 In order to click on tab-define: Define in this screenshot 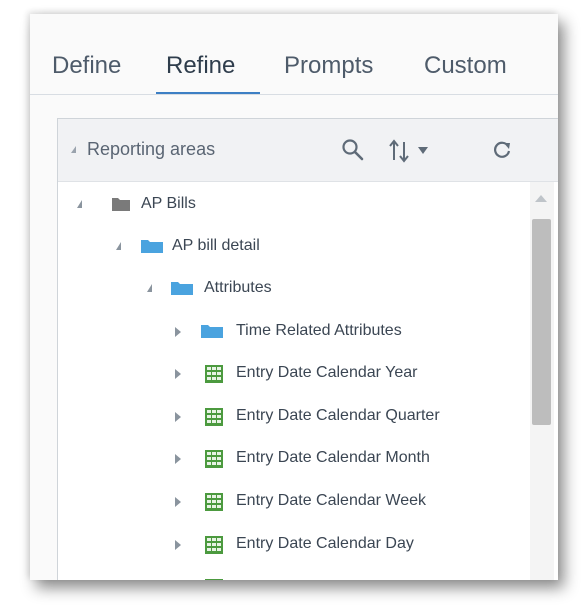, I will do `click(86, 66)`.